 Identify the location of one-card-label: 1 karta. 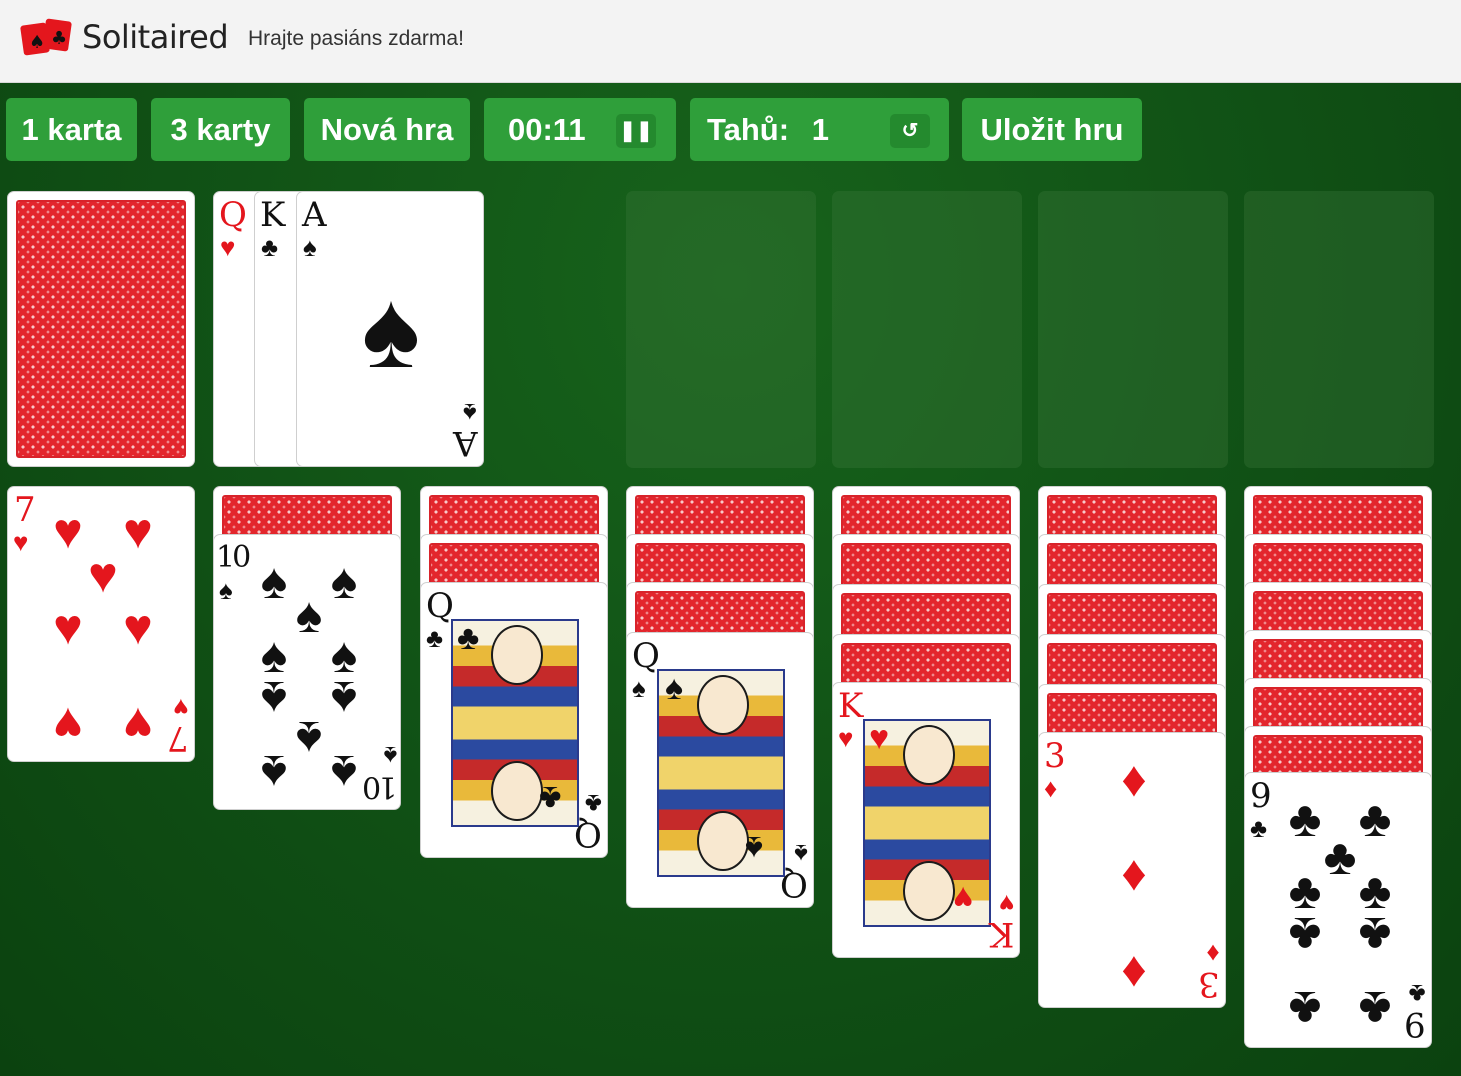
(71, 129).